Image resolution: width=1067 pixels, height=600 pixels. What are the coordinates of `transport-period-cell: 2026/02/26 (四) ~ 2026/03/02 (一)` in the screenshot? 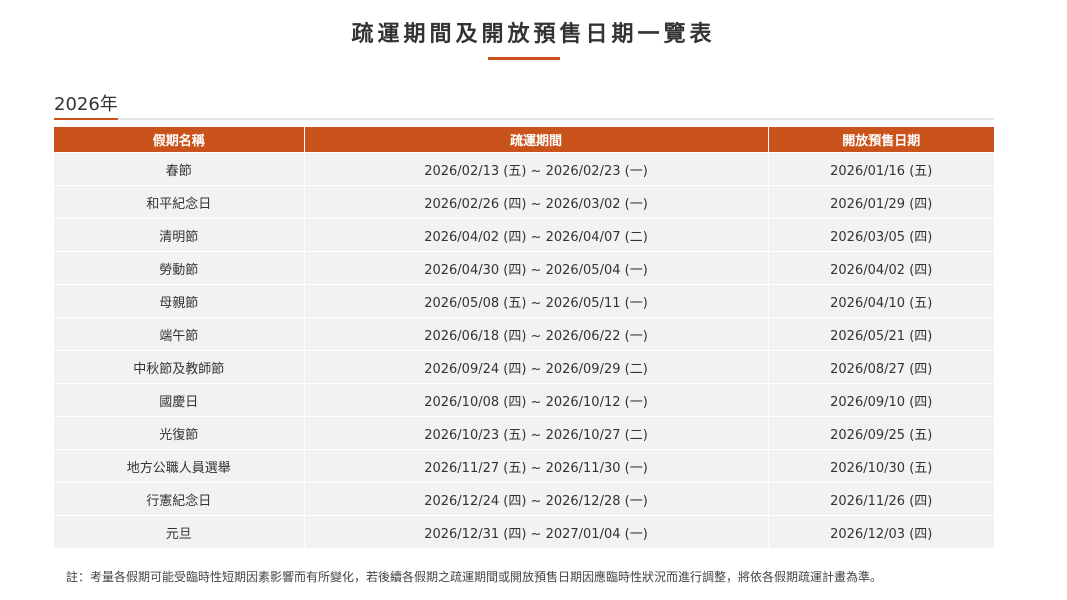 It's located at (536, 202).